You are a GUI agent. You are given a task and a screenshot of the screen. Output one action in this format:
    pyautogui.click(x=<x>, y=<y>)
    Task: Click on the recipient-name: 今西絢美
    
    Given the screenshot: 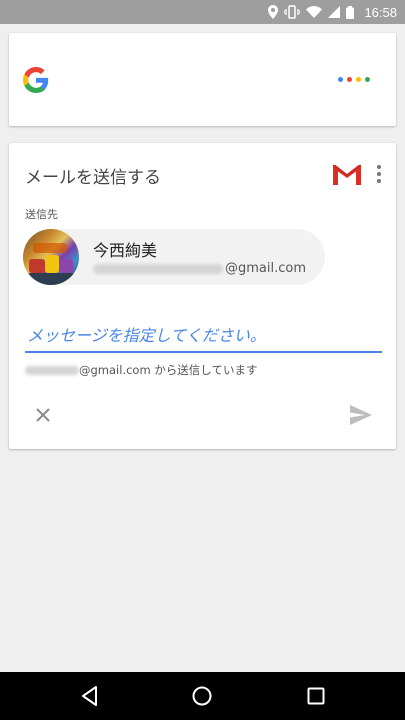 What is the action you would take?
    pyautogui.click(x=125, y=250)
    